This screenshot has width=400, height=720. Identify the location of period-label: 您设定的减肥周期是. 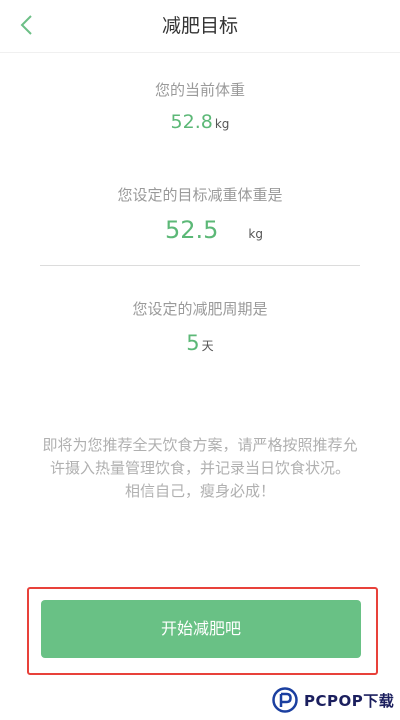
(200, 309).